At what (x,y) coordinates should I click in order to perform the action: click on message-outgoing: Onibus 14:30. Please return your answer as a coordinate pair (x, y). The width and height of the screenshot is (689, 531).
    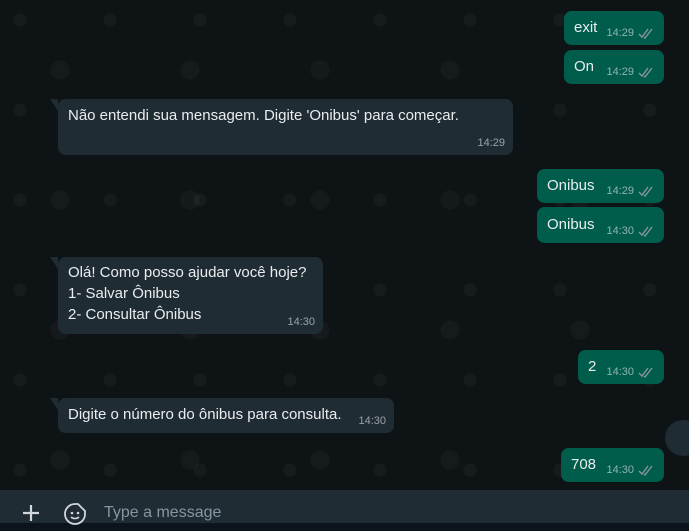
    Looking at the image, I should click on (600, 225).